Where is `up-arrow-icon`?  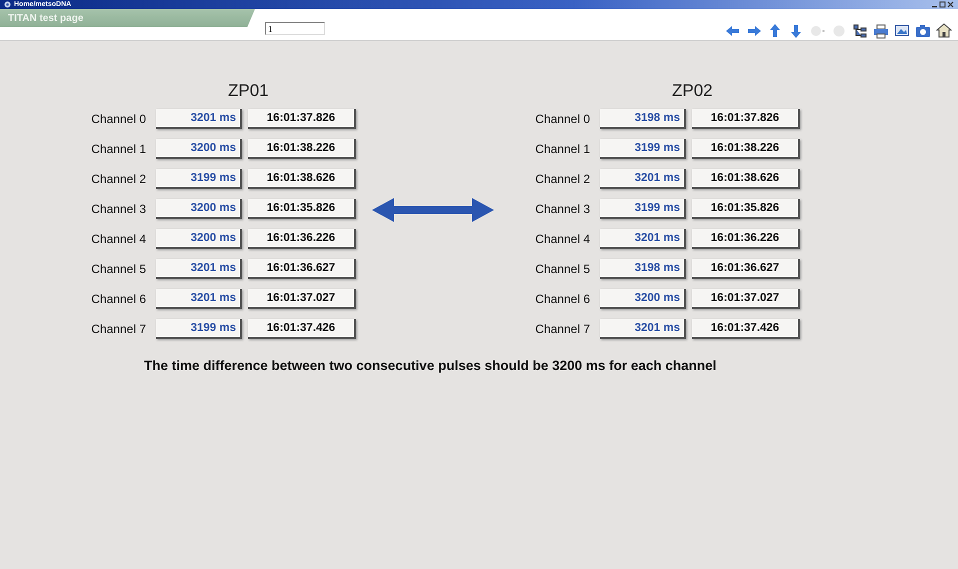 up-arrow-icon is located at coordinates (775, 31).